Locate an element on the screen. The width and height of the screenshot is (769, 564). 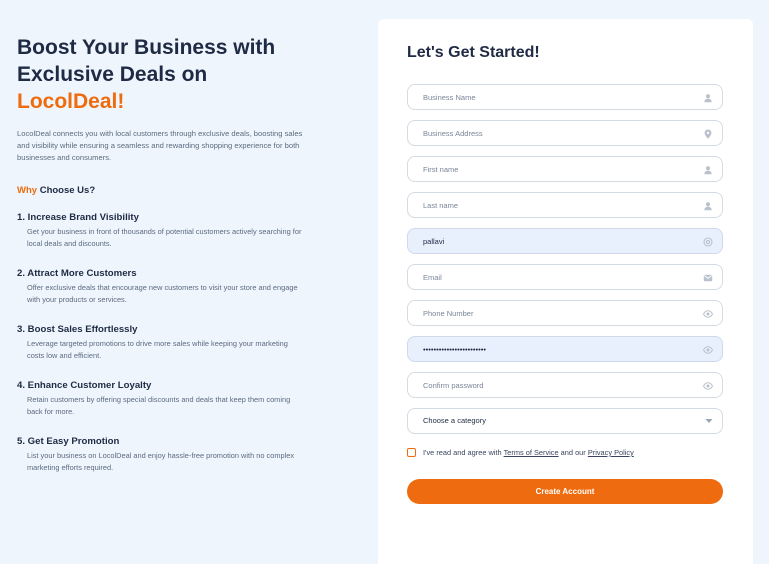
confirm-password-field is located at coordinates (565, 385).